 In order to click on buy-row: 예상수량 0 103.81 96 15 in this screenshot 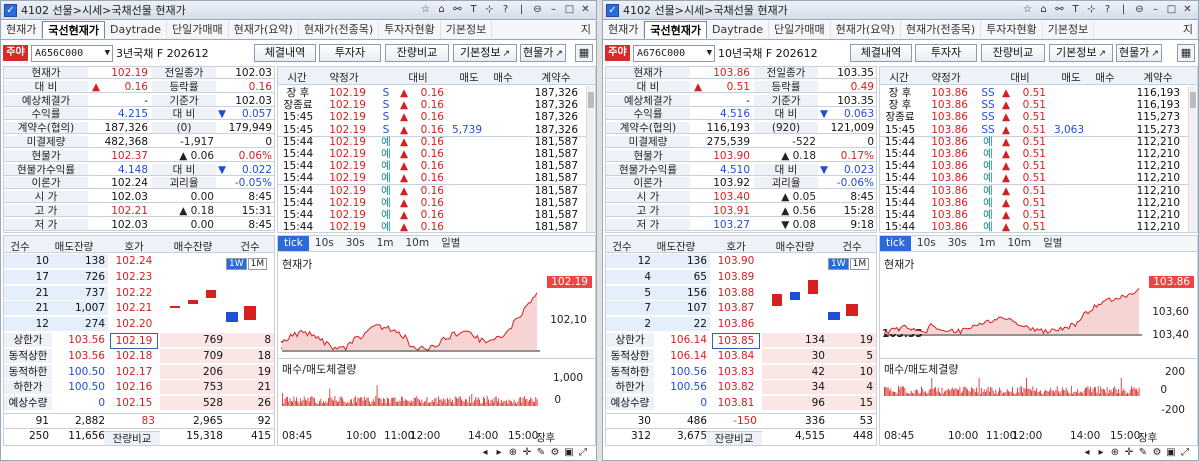, I will do `click(741, 403)`.